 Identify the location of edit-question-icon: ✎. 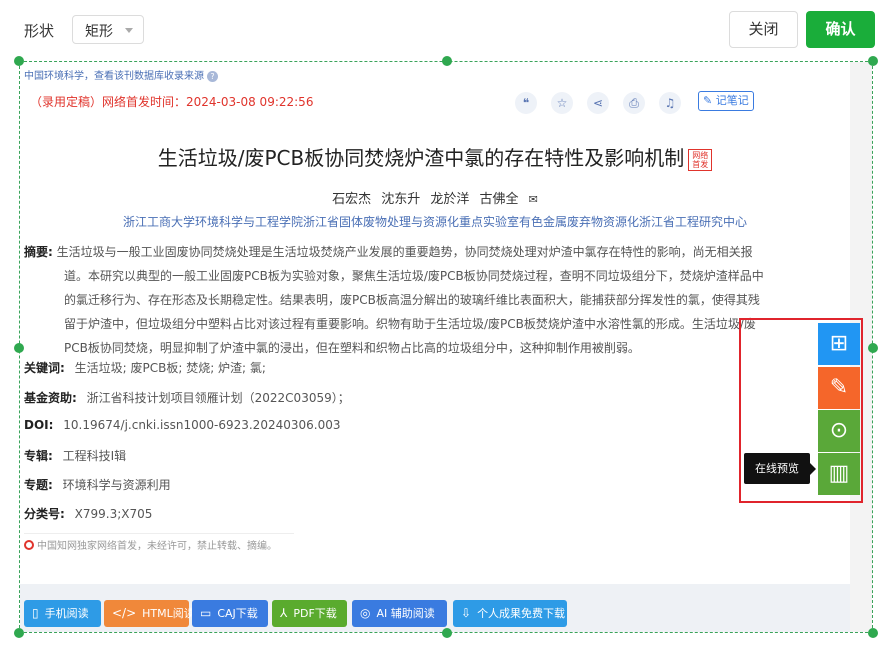
(839, 387).